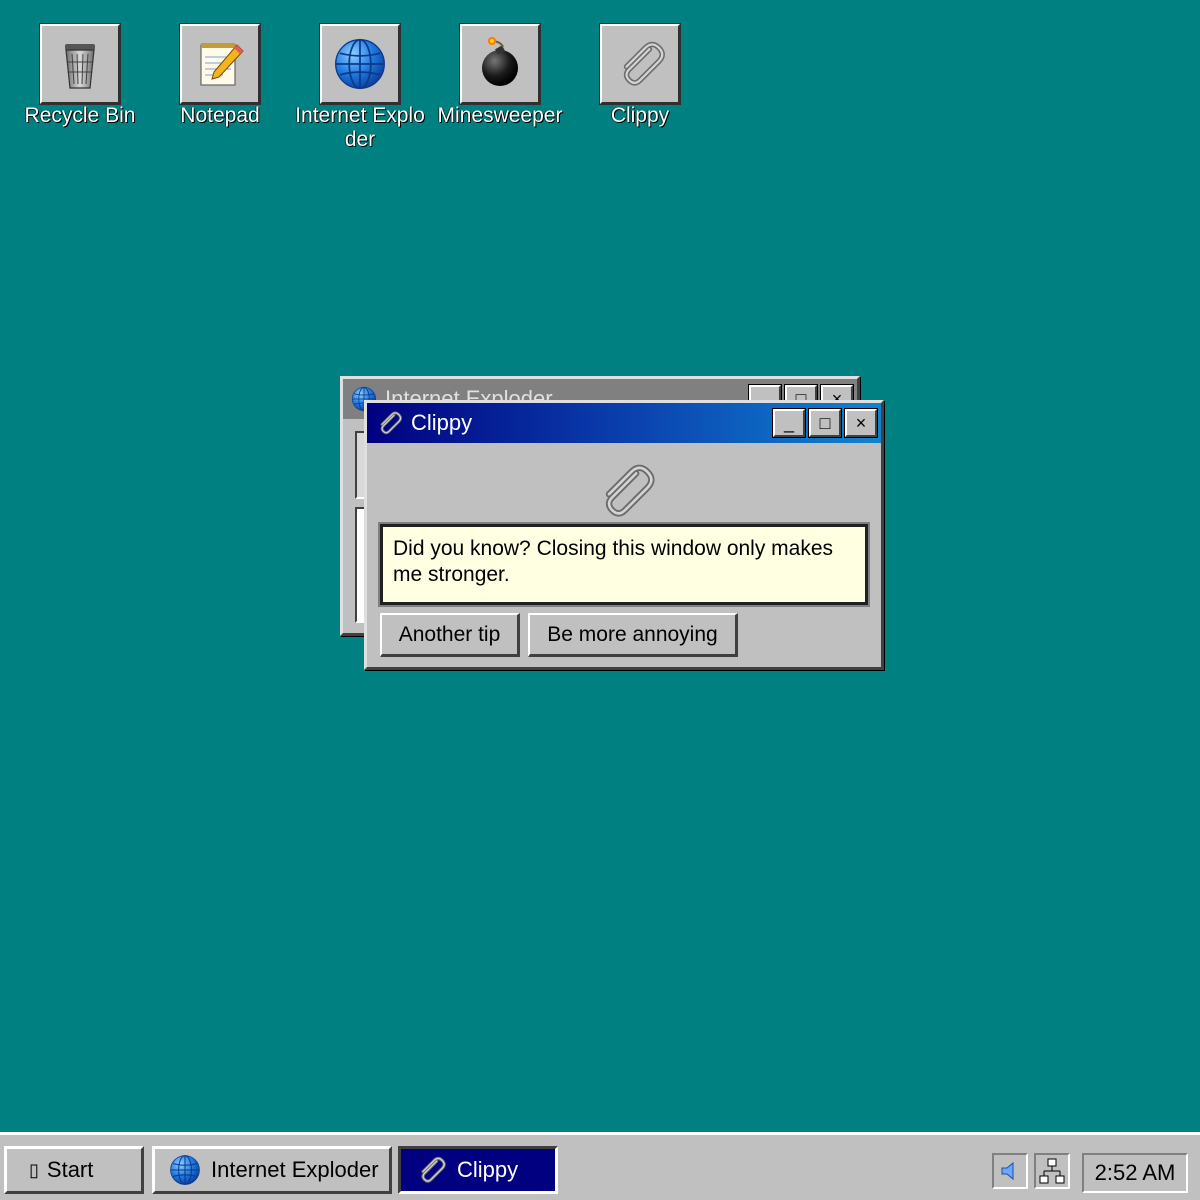 The width and height of the screenshot is (1200, 1200). I want to click on clippy-character-icon, so click(625, 493).